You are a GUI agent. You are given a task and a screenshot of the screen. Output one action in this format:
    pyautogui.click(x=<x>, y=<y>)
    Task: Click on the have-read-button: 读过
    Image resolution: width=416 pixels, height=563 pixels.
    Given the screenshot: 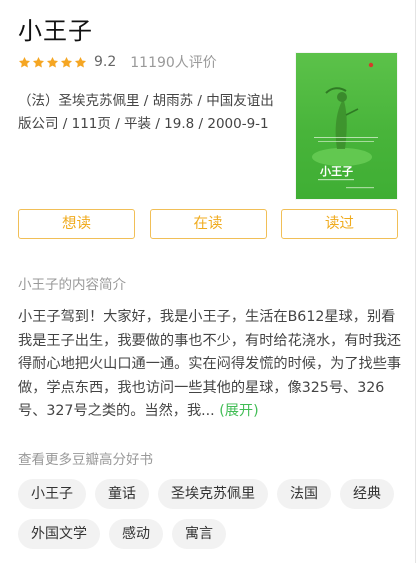 What is the action you would take?
    pyautogui.click(x=339, y=224)
    